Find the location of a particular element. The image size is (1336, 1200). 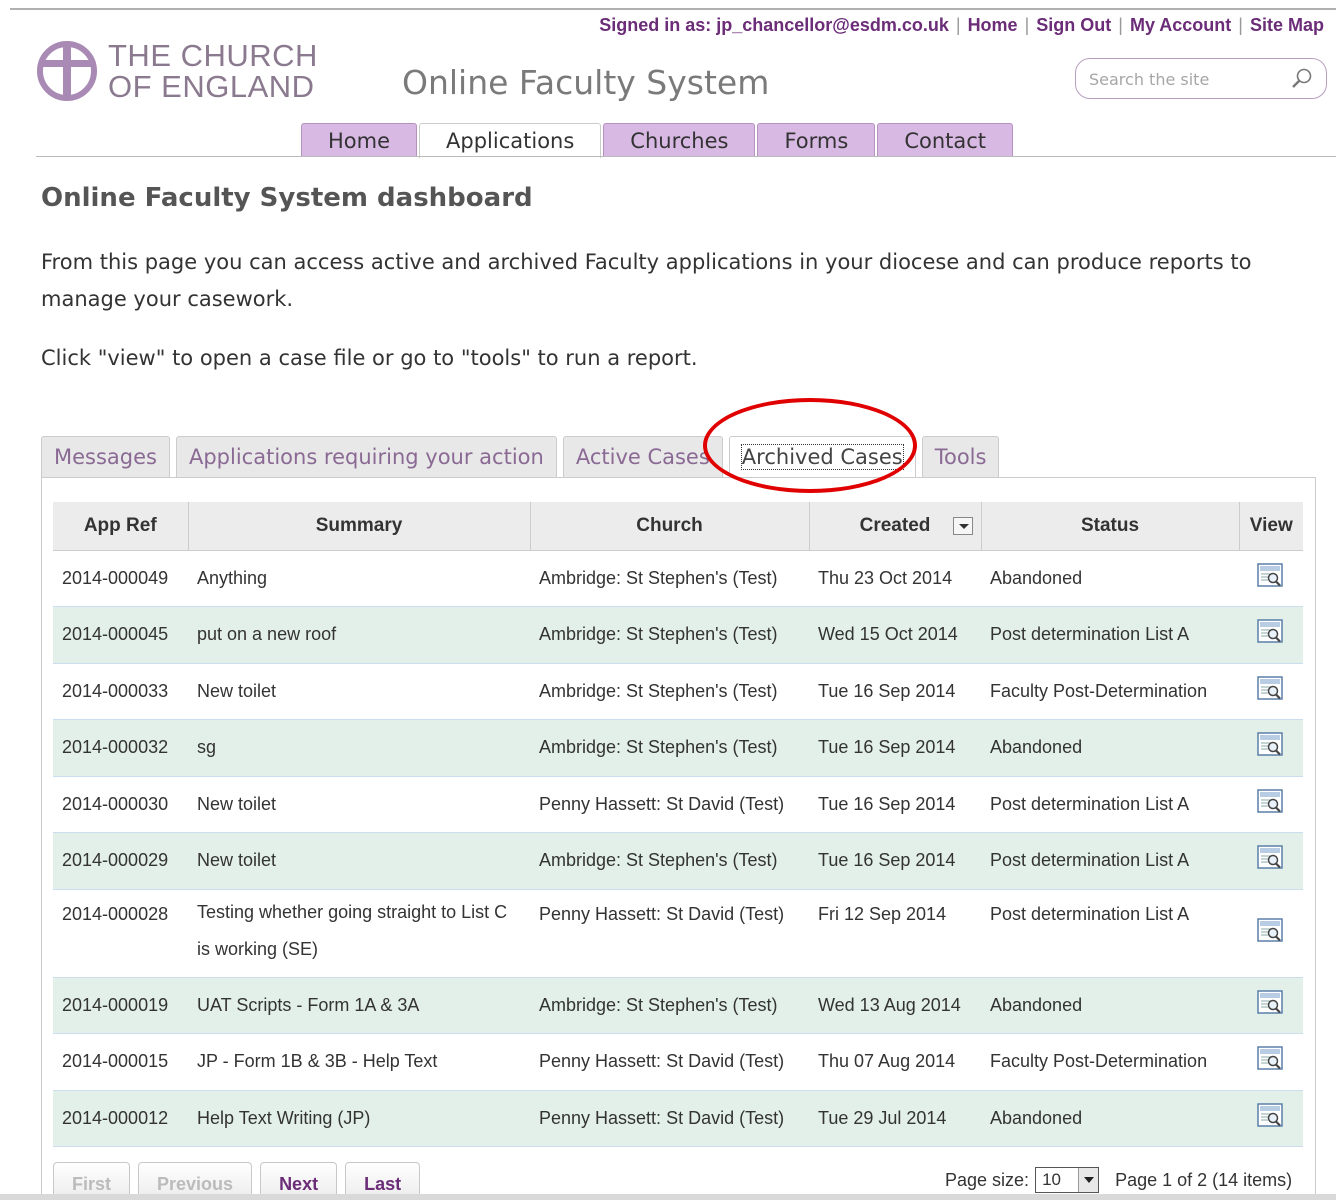

nav-tab-applications: Applications is located at coordinates (510, 140).